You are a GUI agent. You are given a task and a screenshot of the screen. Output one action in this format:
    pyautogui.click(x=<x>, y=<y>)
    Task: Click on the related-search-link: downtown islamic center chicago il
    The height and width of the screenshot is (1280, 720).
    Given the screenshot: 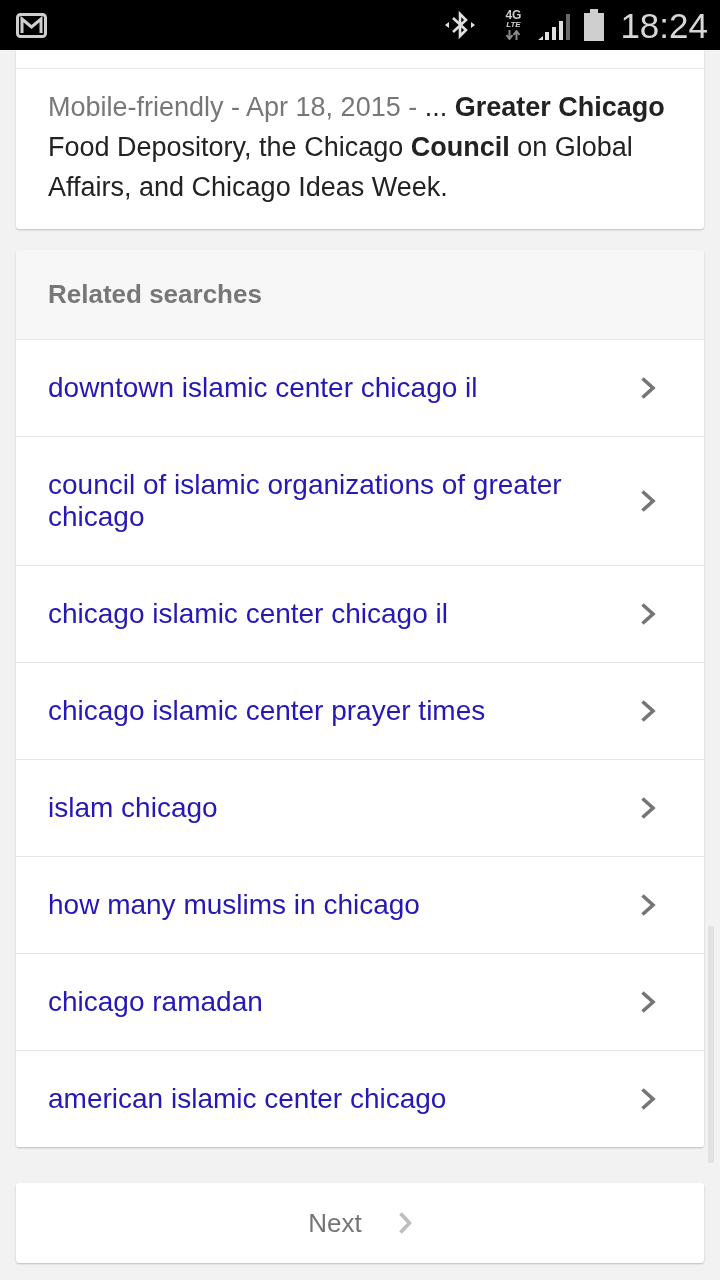 What is the action you would take?
    pyautogui.click(x=360, y=387)
    